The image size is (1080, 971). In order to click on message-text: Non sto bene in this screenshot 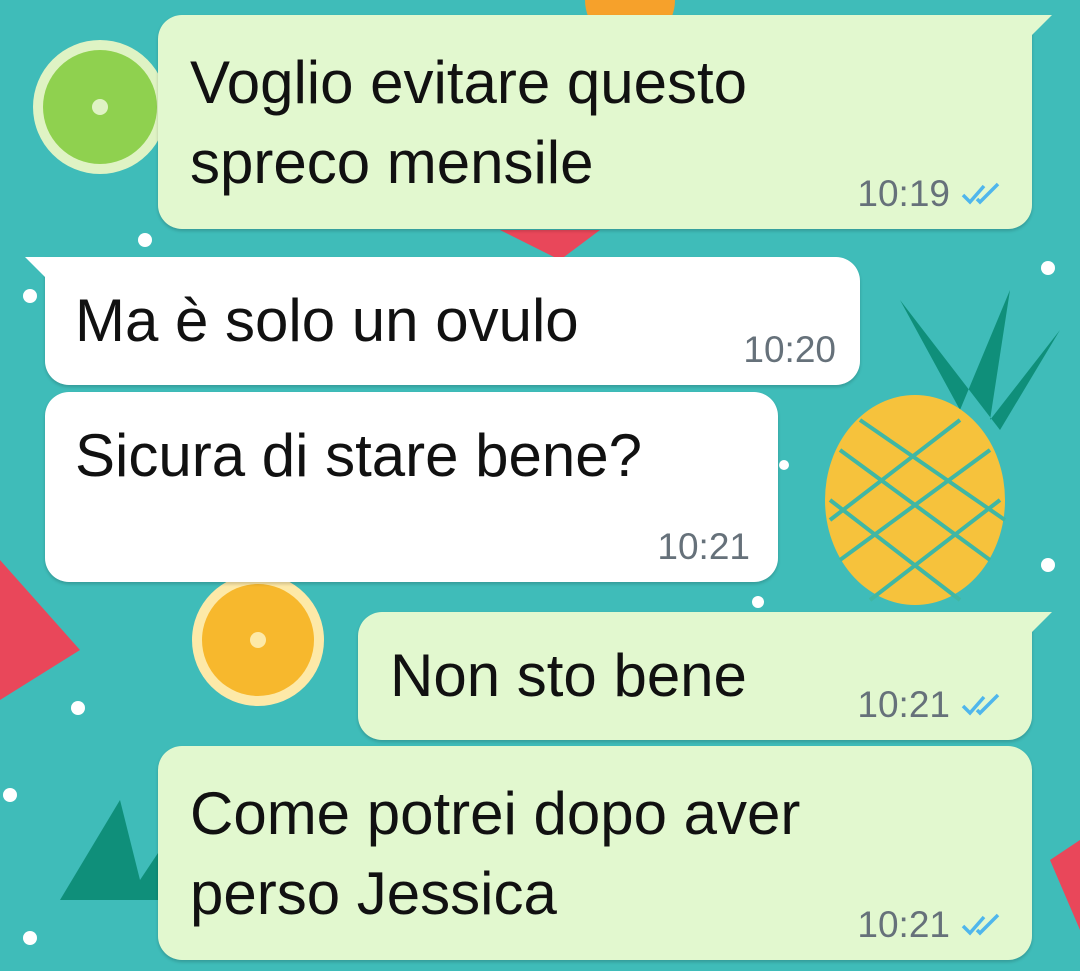, I will do `click(568, 675)`.